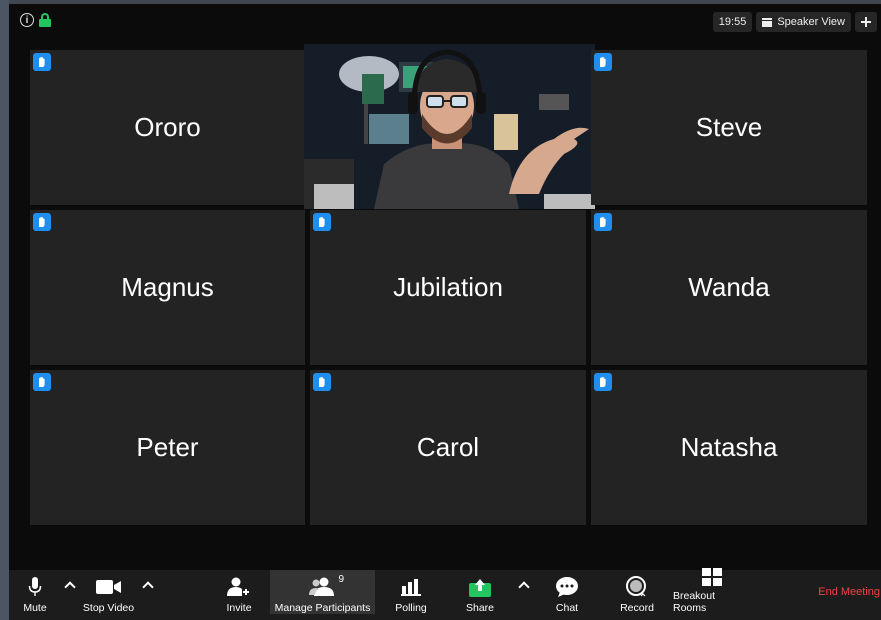  I want to click on meeting-info-area: i, so click(35, 20).